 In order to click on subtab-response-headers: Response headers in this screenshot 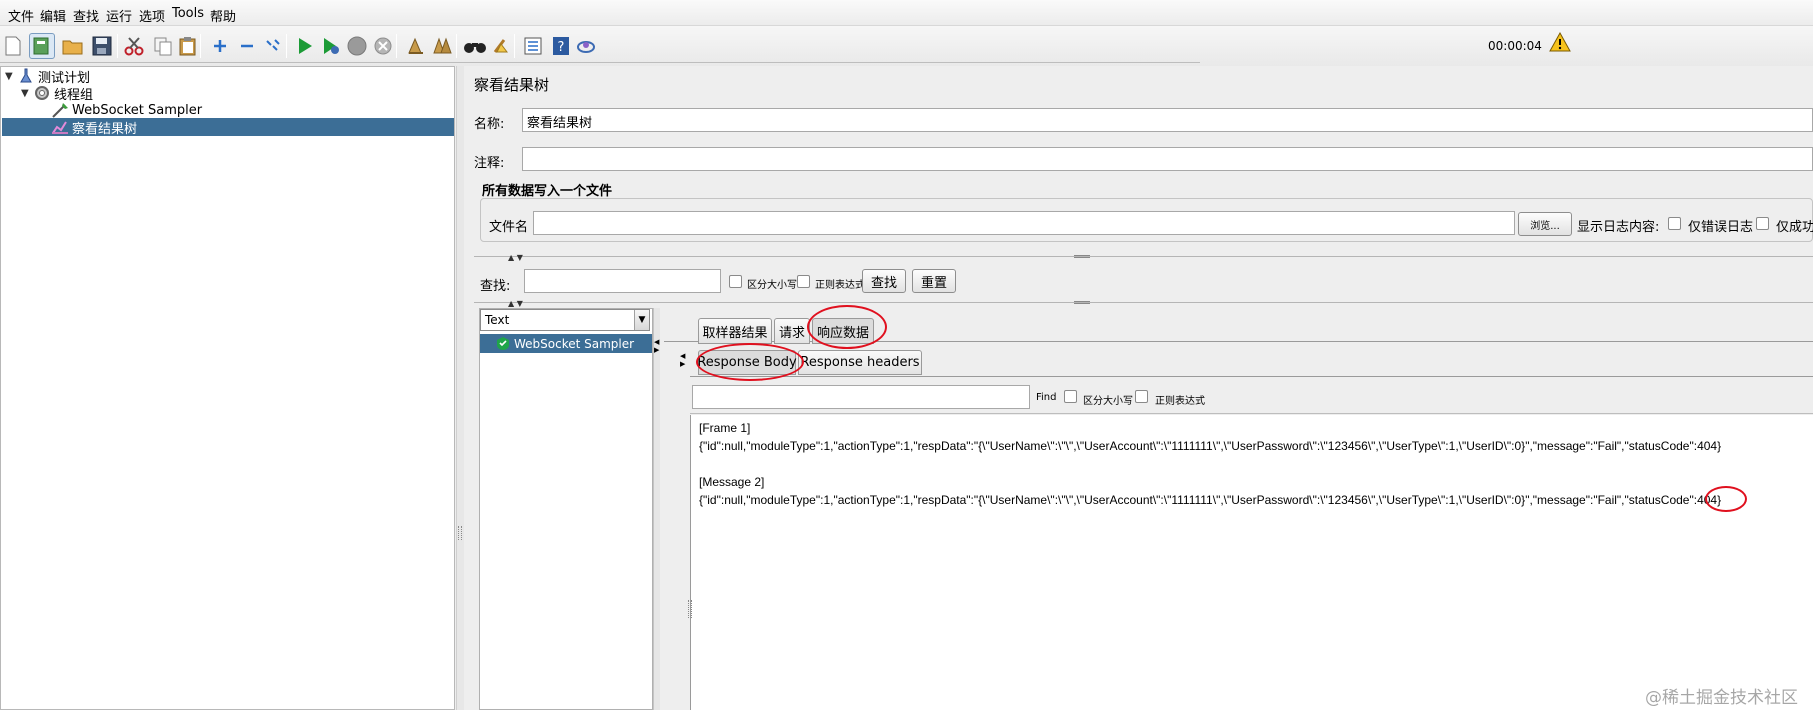, I will do `click(860, 362)`.